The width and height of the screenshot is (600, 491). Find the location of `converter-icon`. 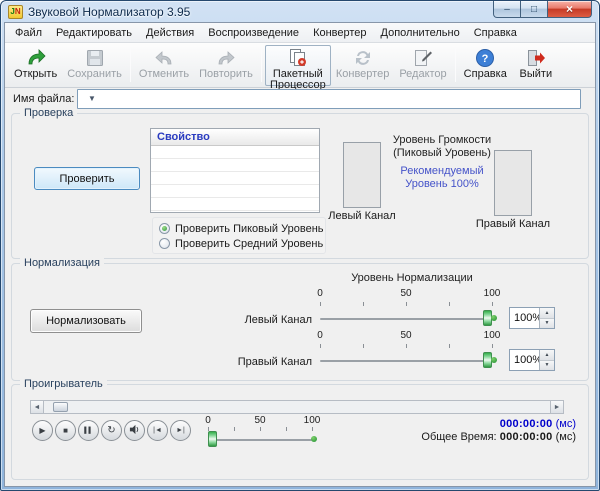

converter-icon is located at coordinates (363, 58).